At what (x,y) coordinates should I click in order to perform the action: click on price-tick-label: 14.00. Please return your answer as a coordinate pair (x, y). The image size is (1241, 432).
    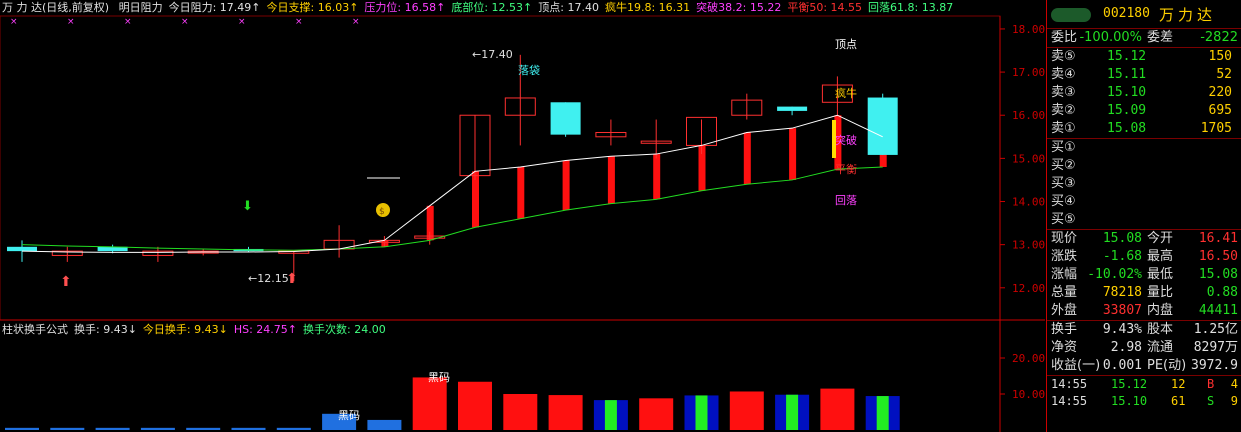
    Looking at the image, I should click on (1028, 202).